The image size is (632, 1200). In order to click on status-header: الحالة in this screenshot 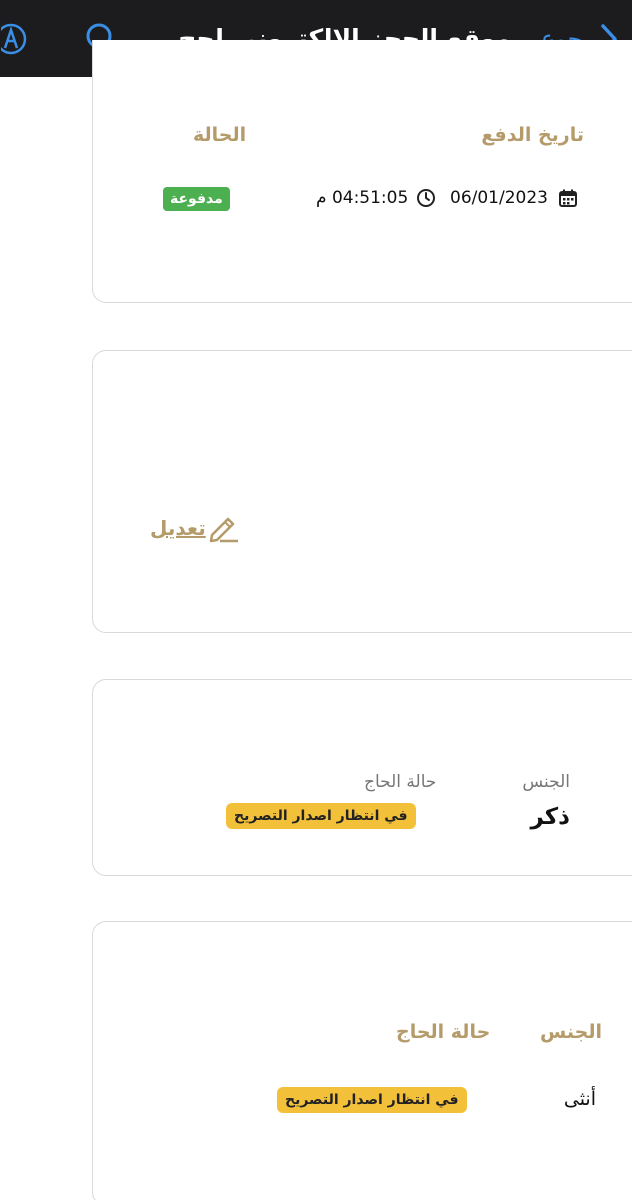, I will do `click(220, 135)`.